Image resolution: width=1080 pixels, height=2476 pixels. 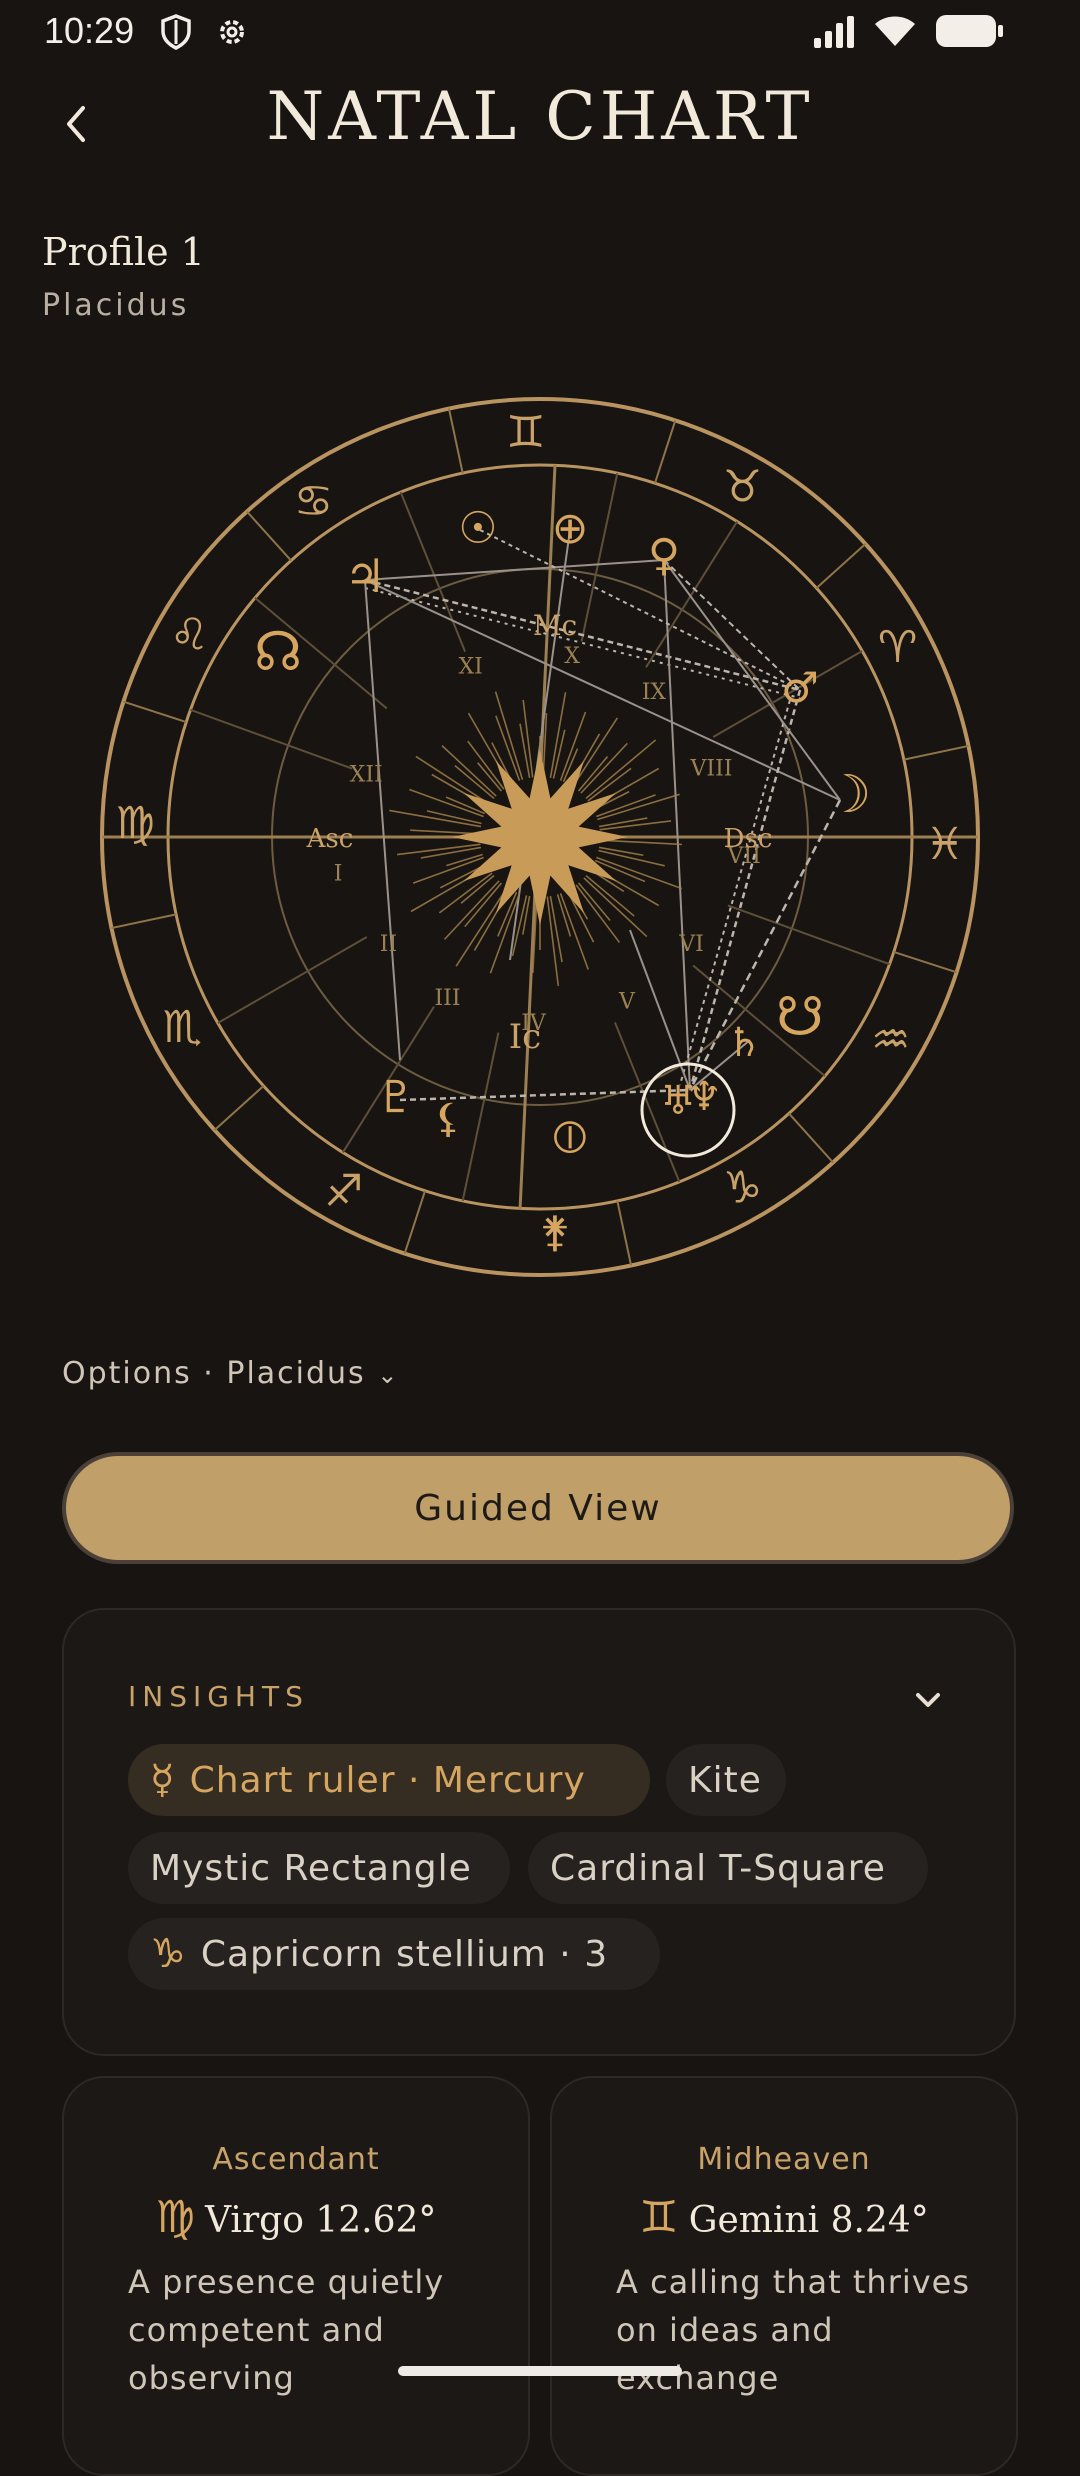 What do you see at coordinates (366, 775) in the screenshot?
I see `house-number: XII` at bounding box center [366, 775].